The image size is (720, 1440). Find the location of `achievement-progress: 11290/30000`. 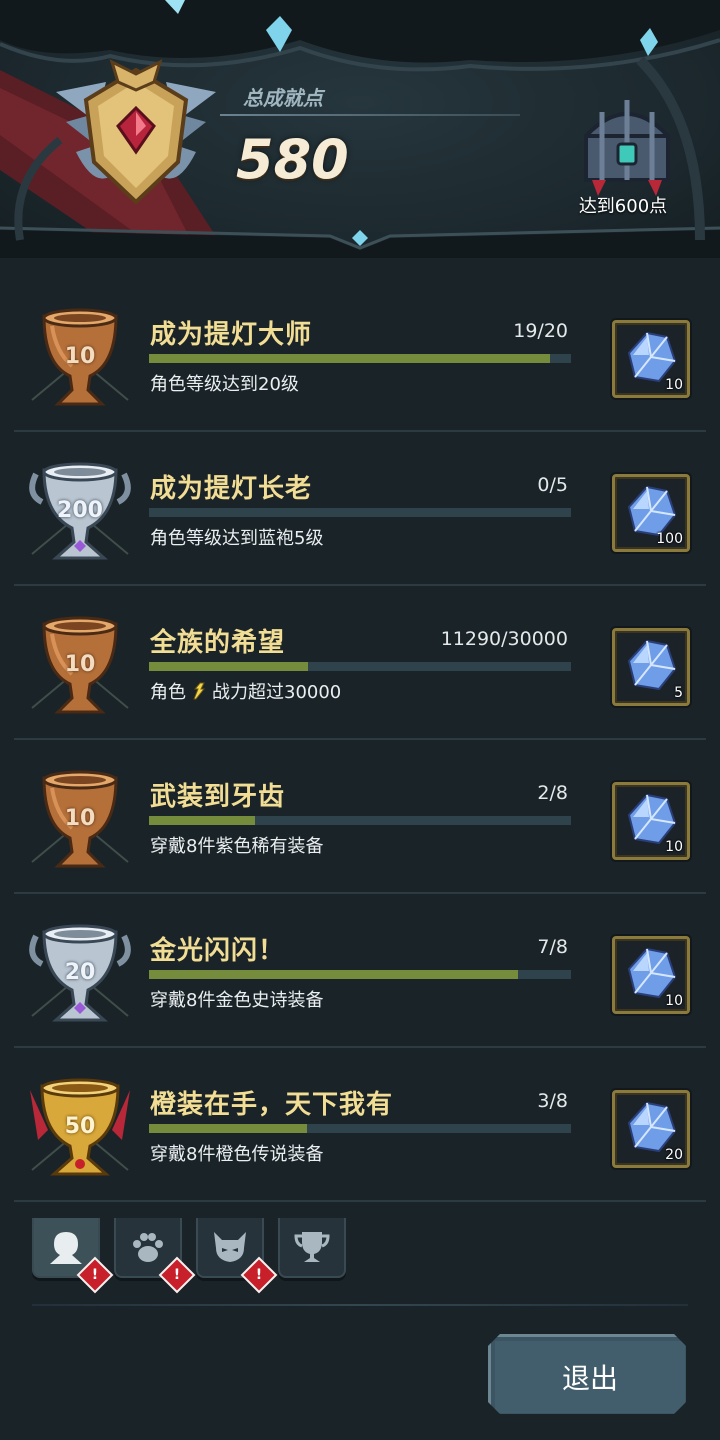

achievement-progress: 11290/30000 is located at coordinates (504, 639).